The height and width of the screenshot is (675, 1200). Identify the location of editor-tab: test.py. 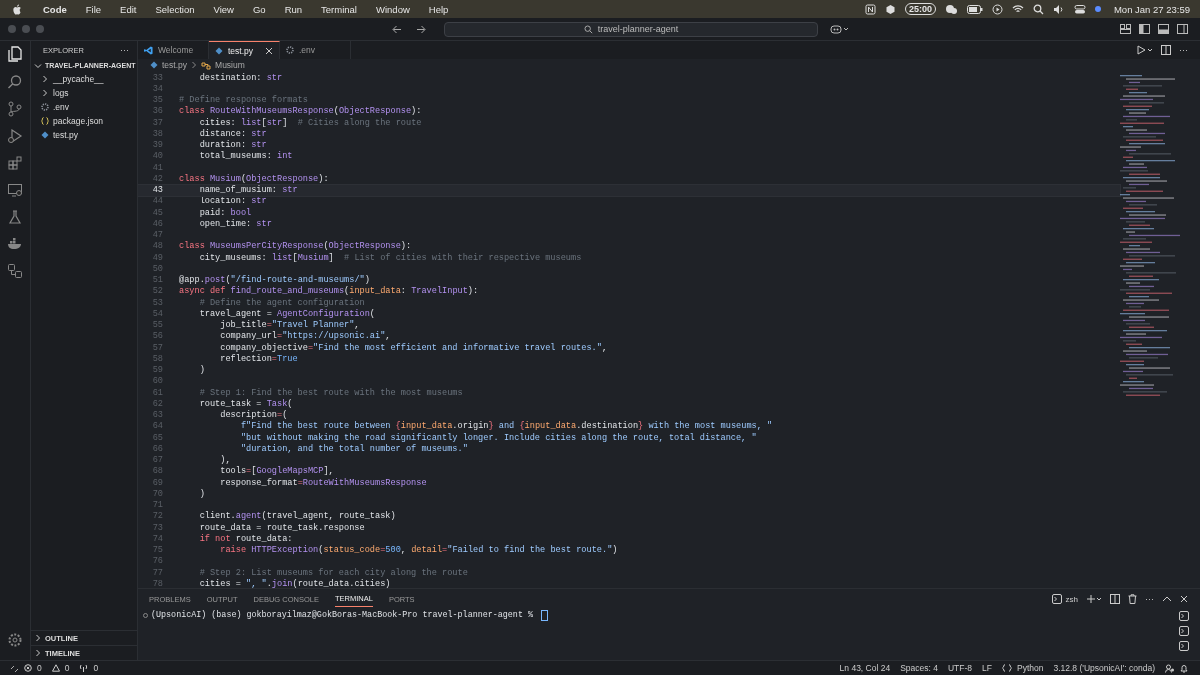
(244, 50).